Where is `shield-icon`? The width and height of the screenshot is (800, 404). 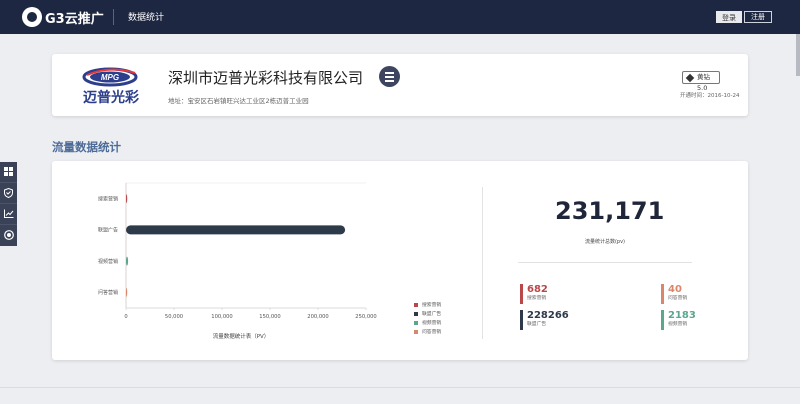
shield-icon is located at coordinates (8, 193).